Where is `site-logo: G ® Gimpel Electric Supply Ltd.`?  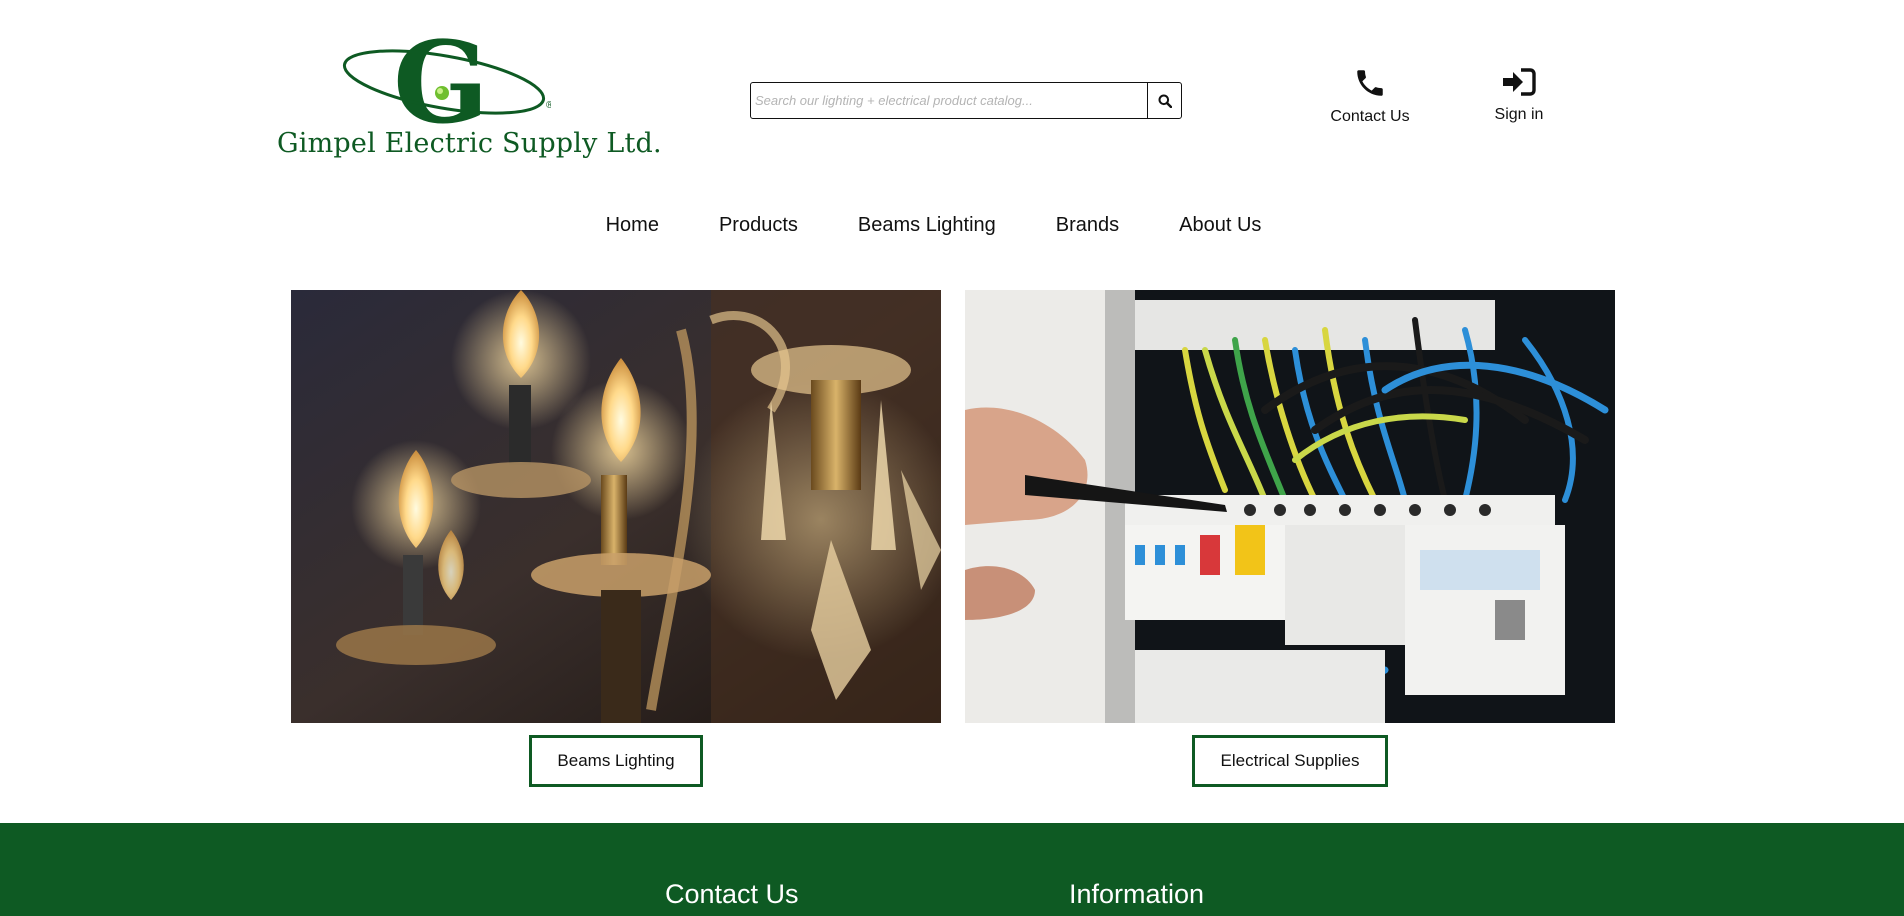 site-logo: G ® Gimpel Electric Supply Ltd. is located at coordinates (468, 97).